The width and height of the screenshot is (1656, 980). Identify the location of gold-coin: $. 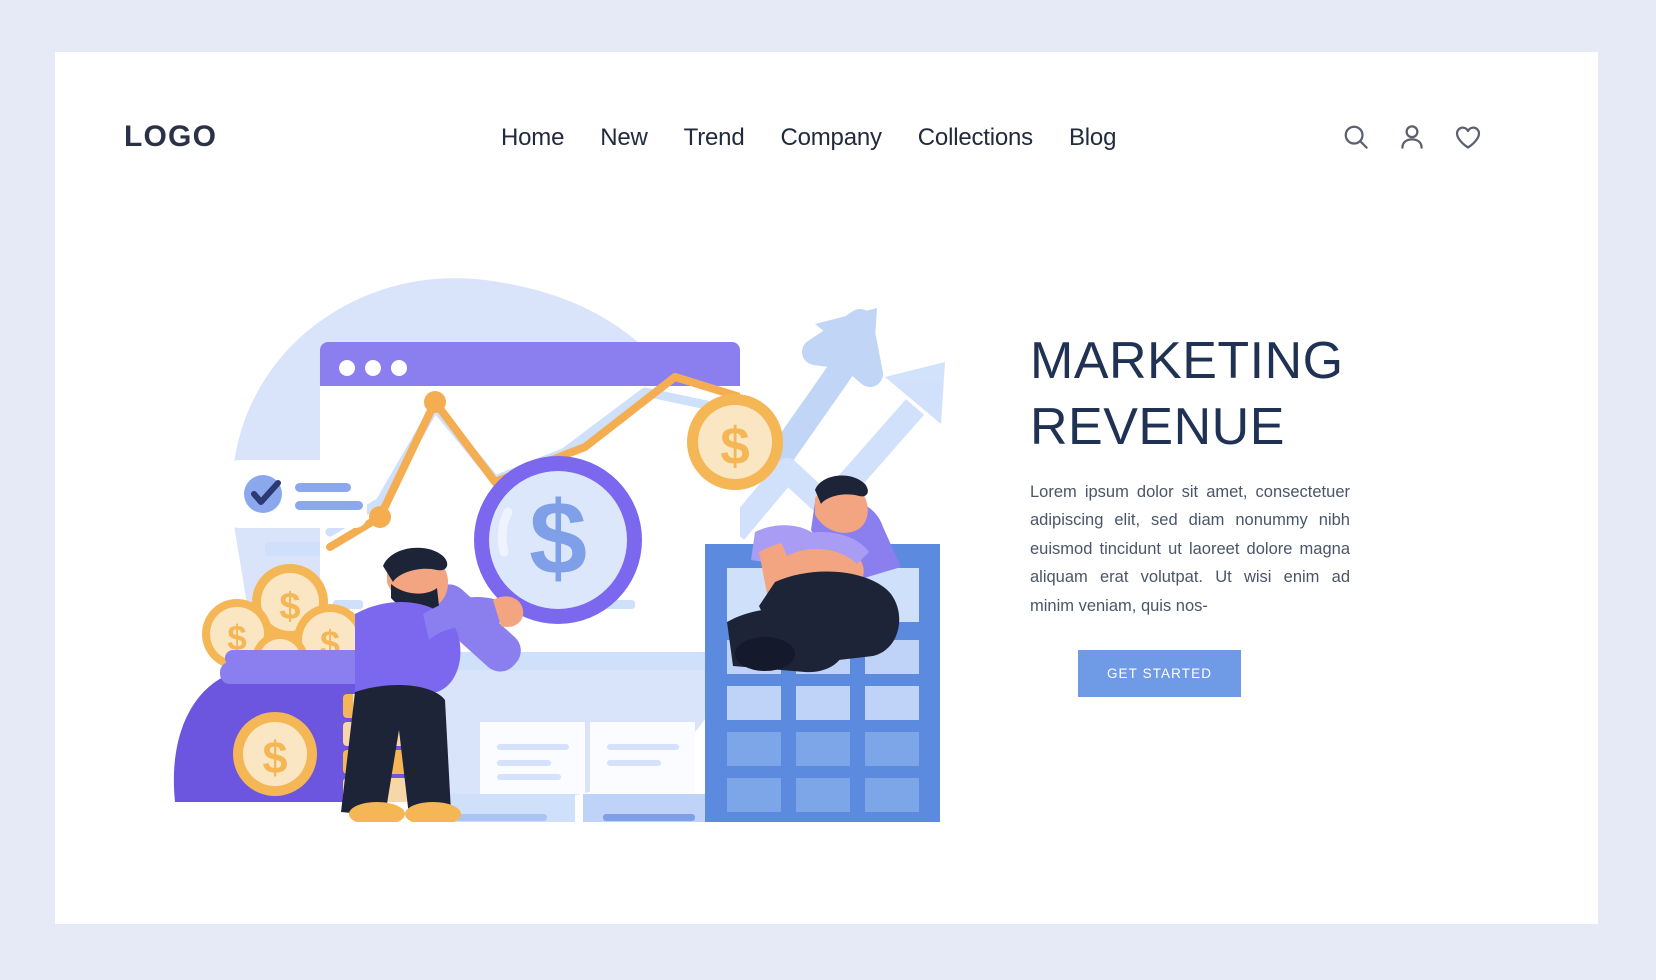
(735, 442).